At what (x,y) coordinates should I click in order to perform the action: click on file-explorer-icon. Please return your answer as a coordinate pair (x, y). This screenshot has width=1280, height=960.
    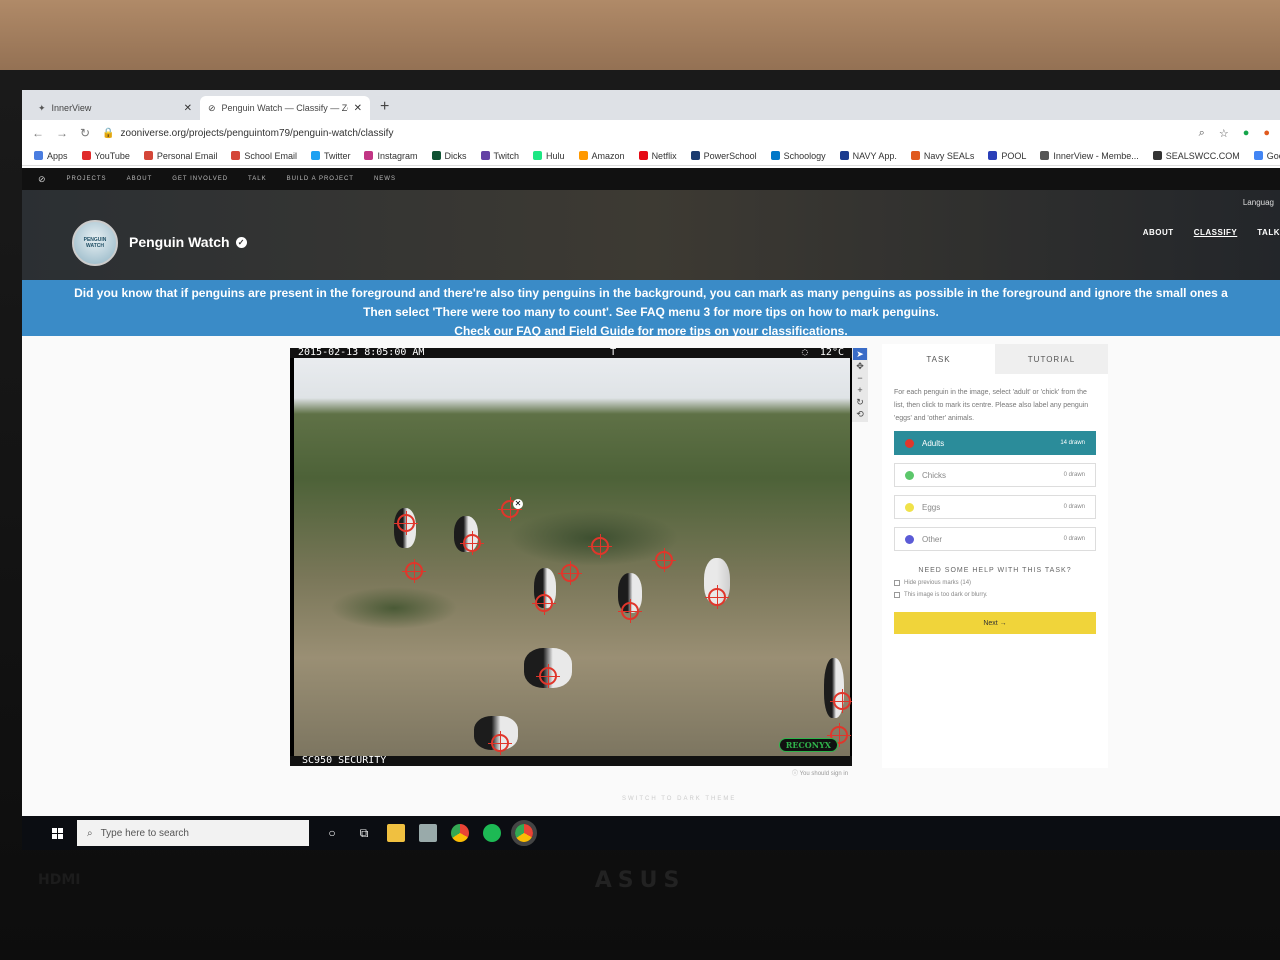
    Looking at the image, I should click on (396, 833).